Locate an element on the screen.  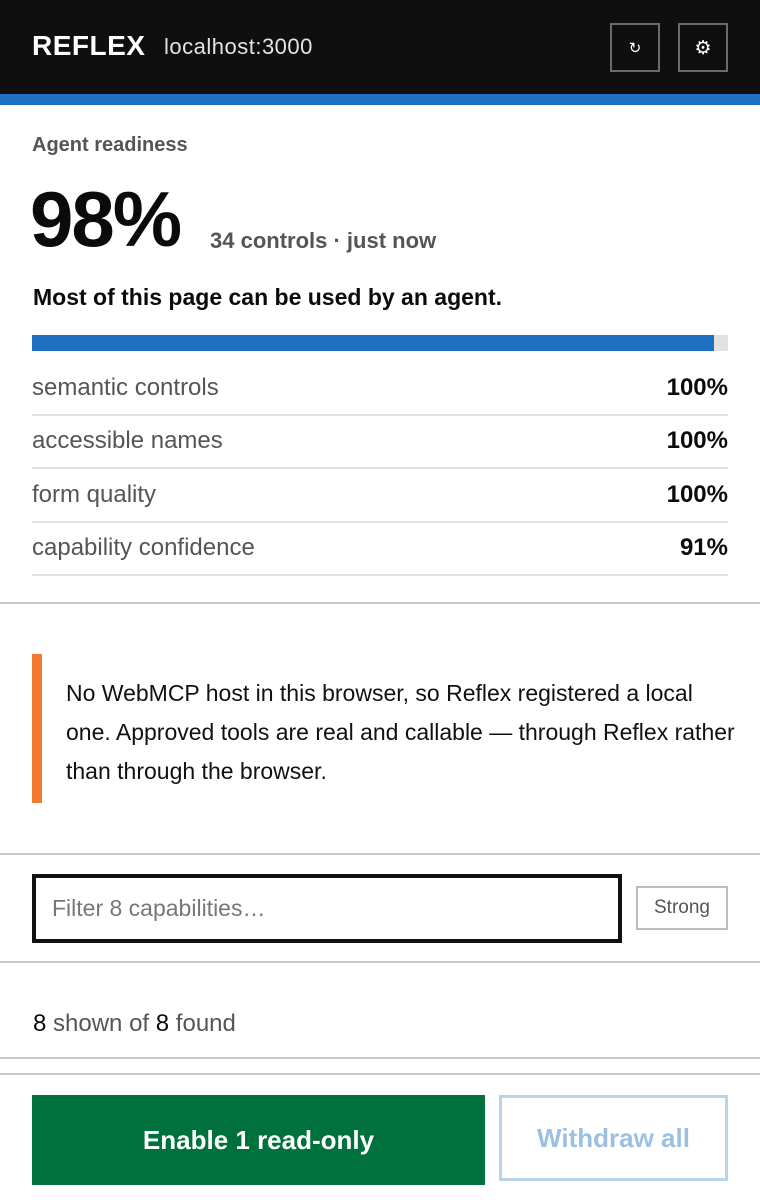
section-label: Agent readiness is located at coordinates (110, 145).